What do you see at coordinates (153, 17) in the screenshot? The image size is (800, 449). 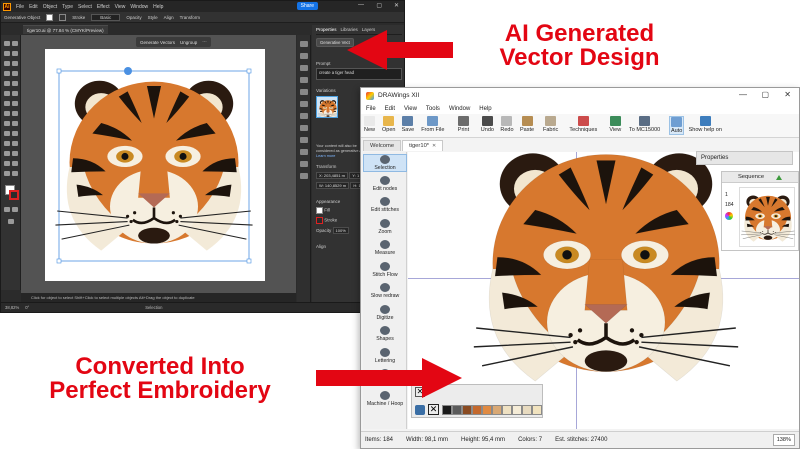 I see `style-select: Style` at bounding box center [153, 17].